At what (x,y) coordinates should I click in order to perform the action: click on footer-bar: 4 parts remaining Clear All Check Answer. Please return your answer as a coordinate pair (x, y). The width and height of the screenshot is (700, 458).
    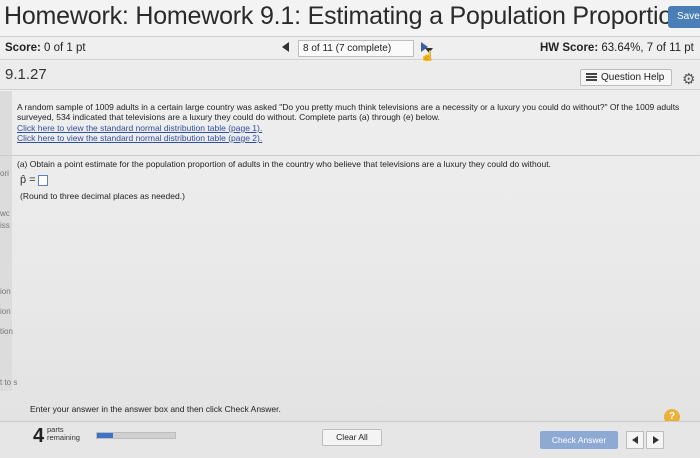
    Looking at the image, I should click on (350, 439).